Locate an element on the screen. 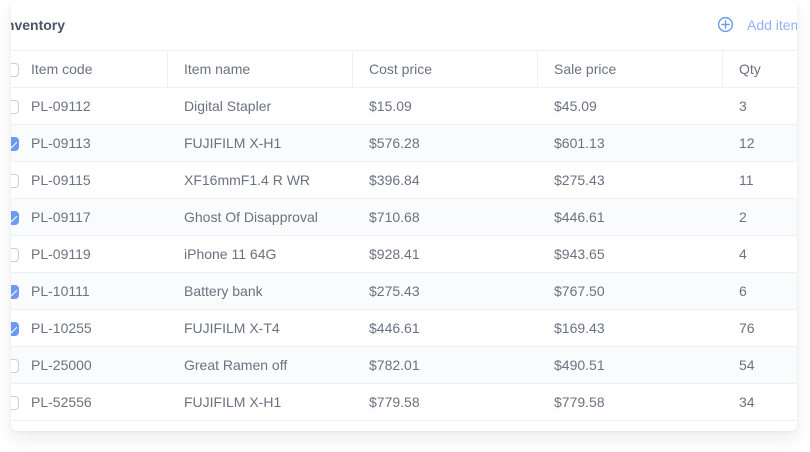 This screenshot has height=452, width=810. page-title: Inventory is located at coordinates (38, 25).